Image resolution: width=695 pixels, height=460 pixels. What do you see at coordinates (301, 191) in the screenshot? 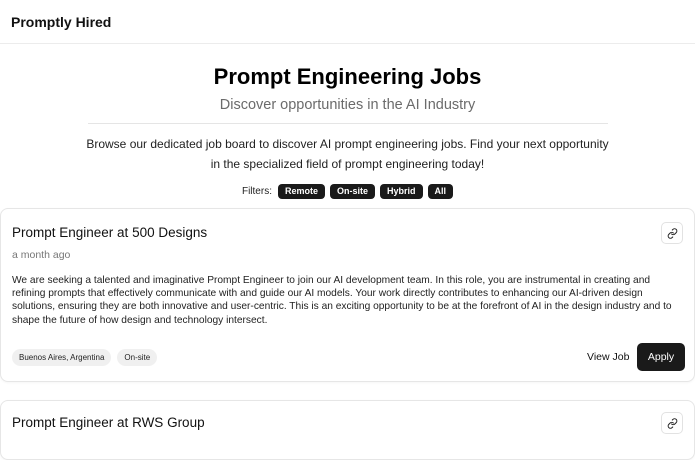
I see `filter-chip-remote: Remote` at bounding box center [301, 191].